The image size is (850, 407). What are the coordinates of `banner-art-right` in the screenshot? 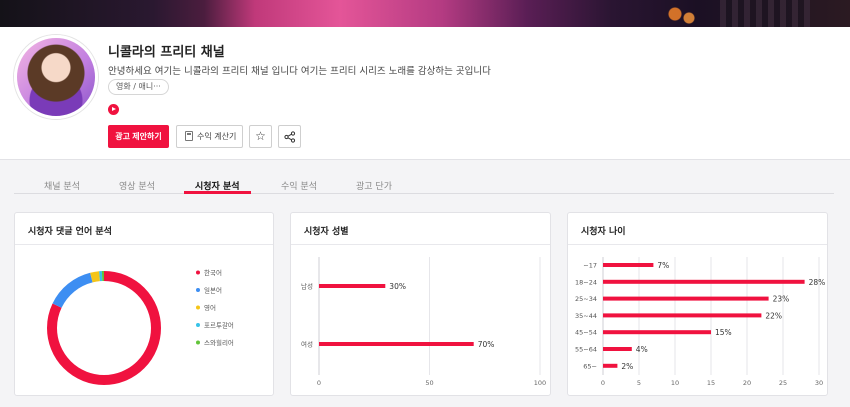 It's located at (765, 13).